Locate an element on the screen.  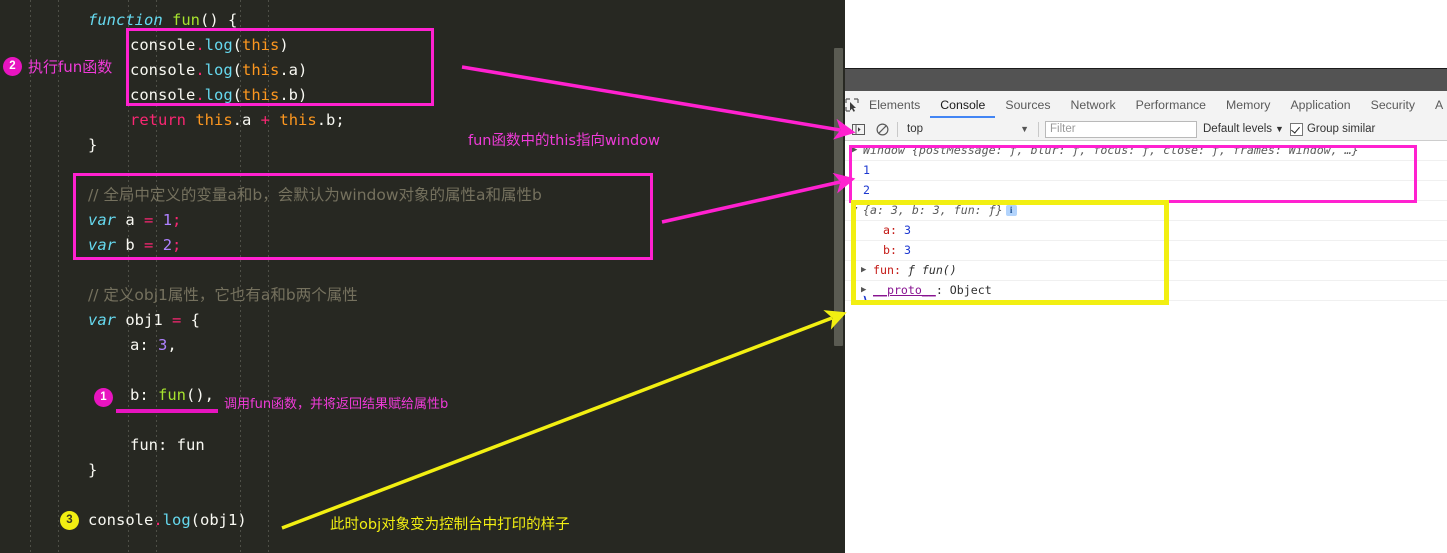
marker-badge-2: 2 is located at coordinates (12, 66).